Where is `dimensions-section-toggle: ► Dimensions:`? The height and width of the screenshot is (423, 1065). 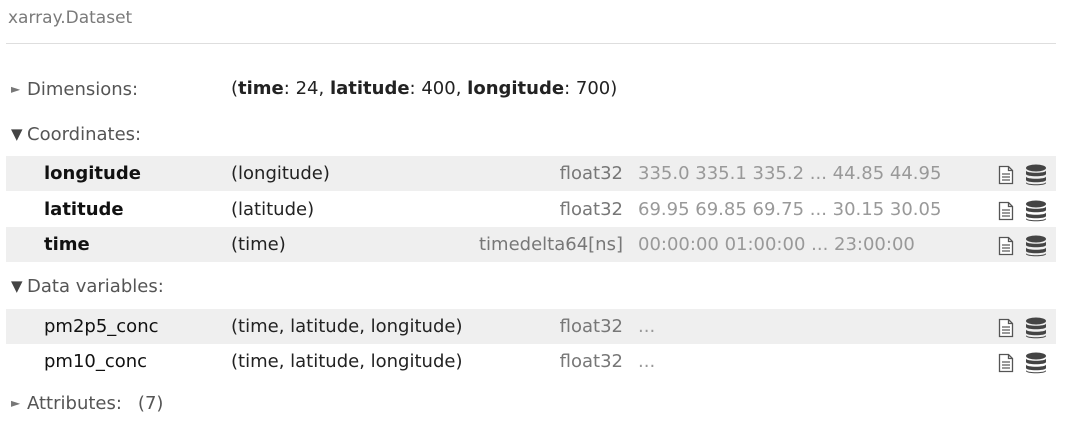
dimensions-section-toggle: ► Dimensions: is located at coordinates (74, 89).